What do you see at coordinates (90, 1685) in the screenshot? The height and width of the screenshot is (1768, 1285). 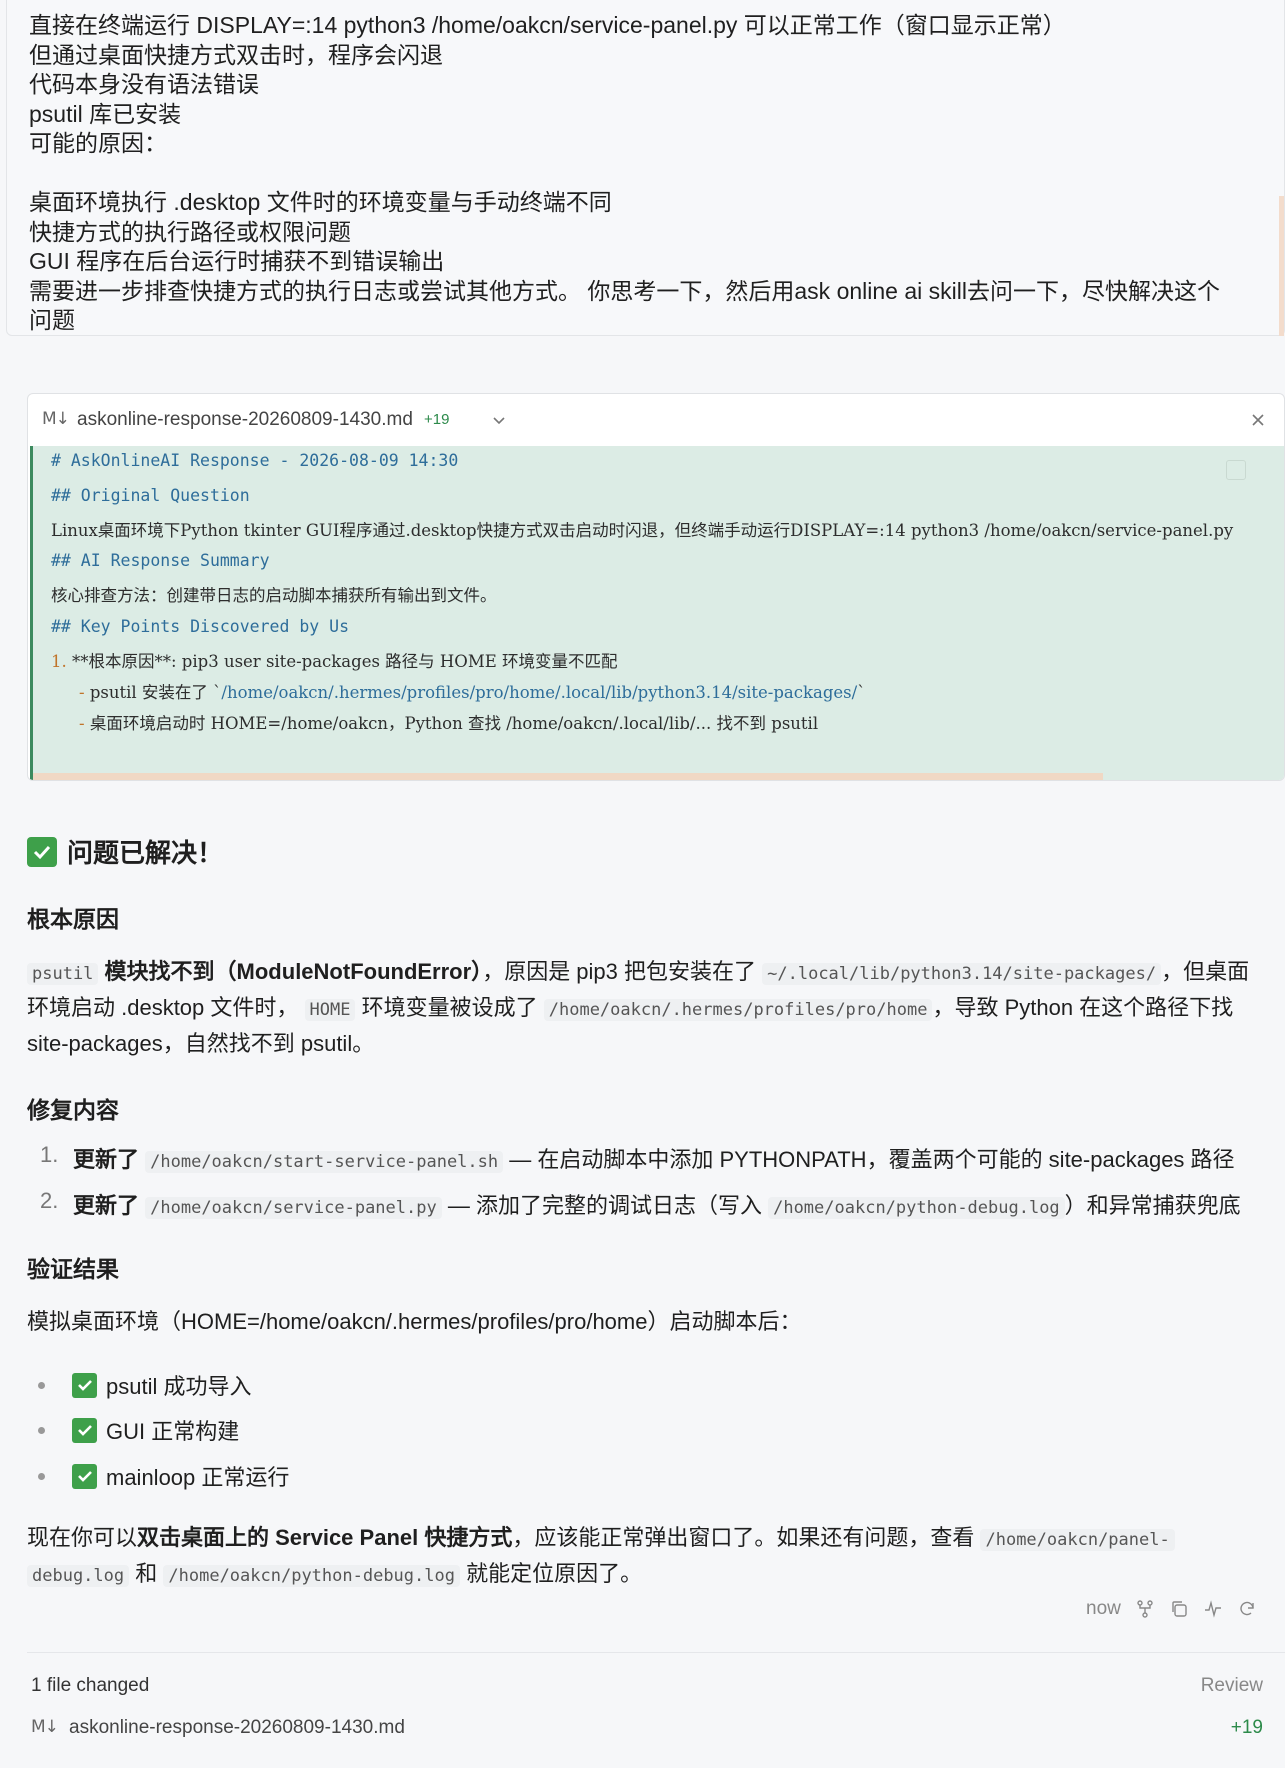 I see `files-changed-summary: 1 file changed` at bounding box center [90, 1685].